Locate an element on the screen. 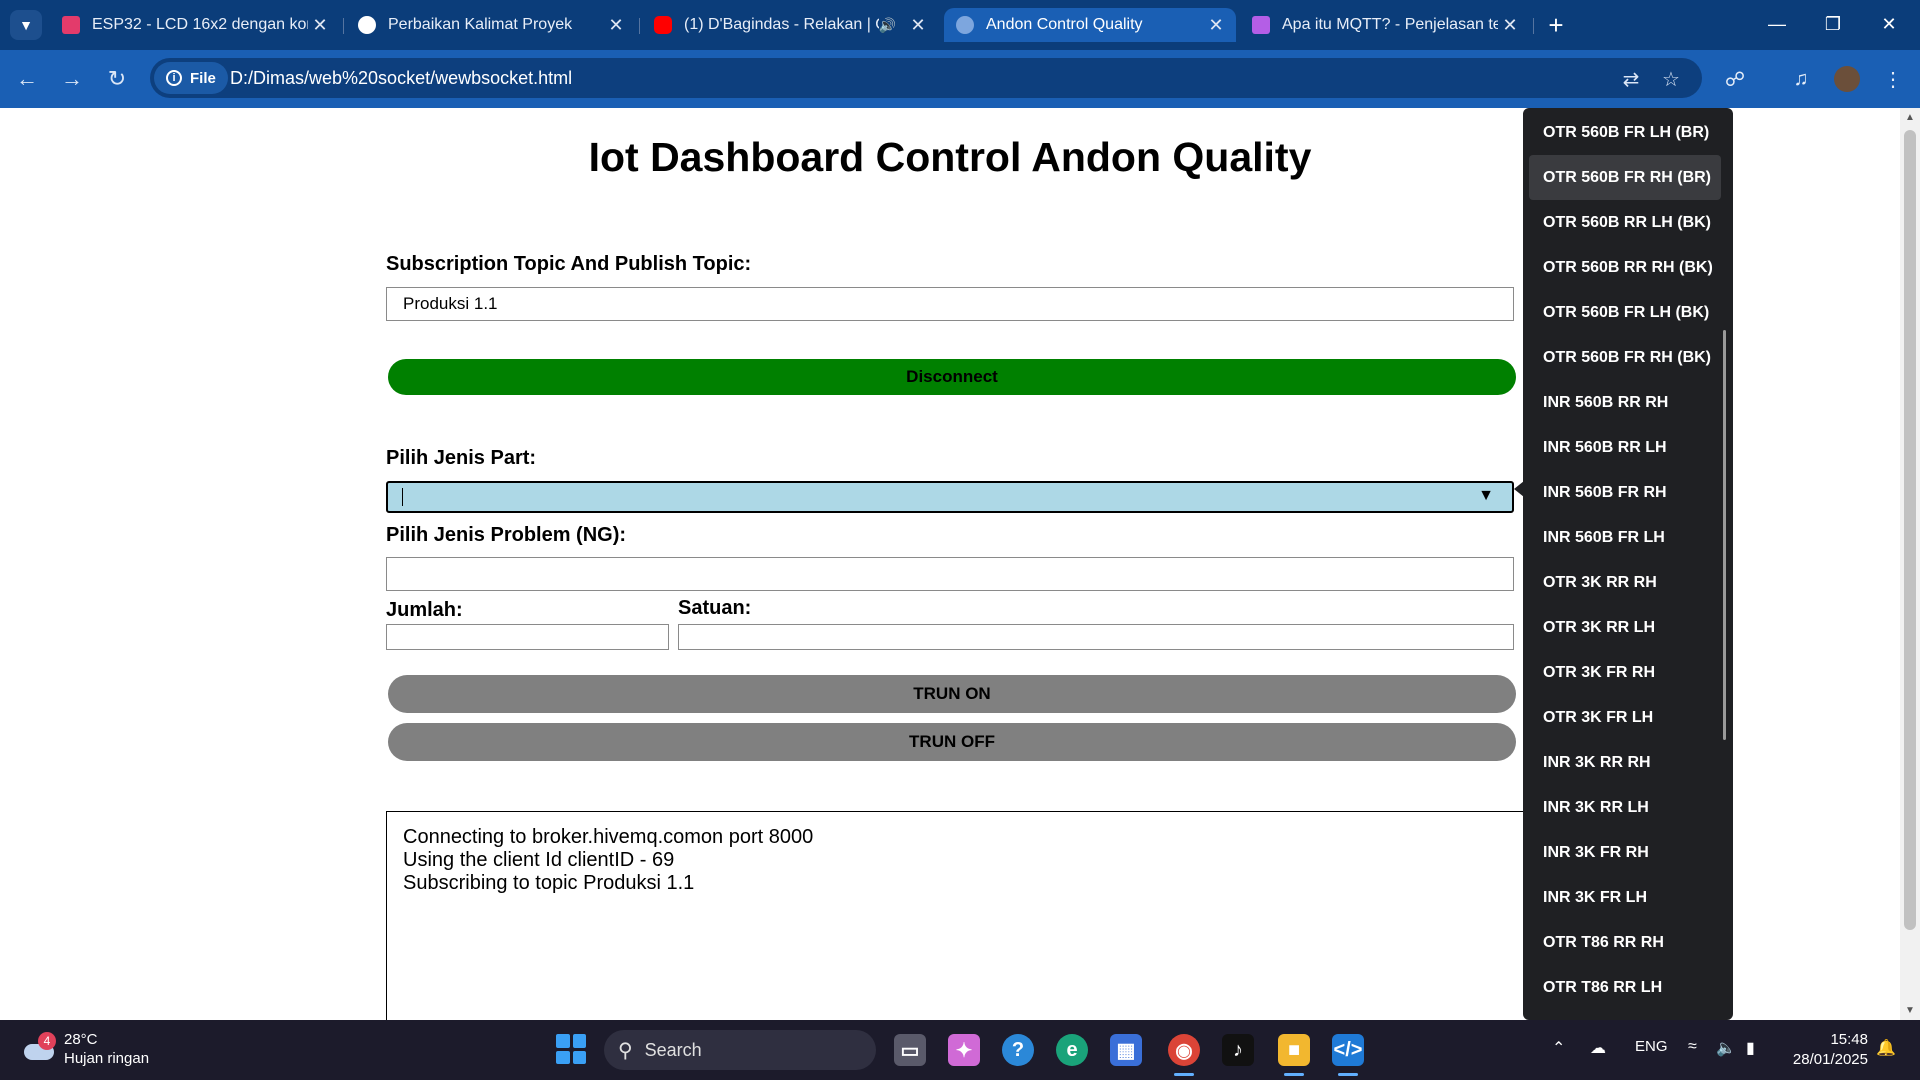 This screenshot has height=1080, width=1920. chrome-icon: ◉ is located at coordinates (1184, 1055).